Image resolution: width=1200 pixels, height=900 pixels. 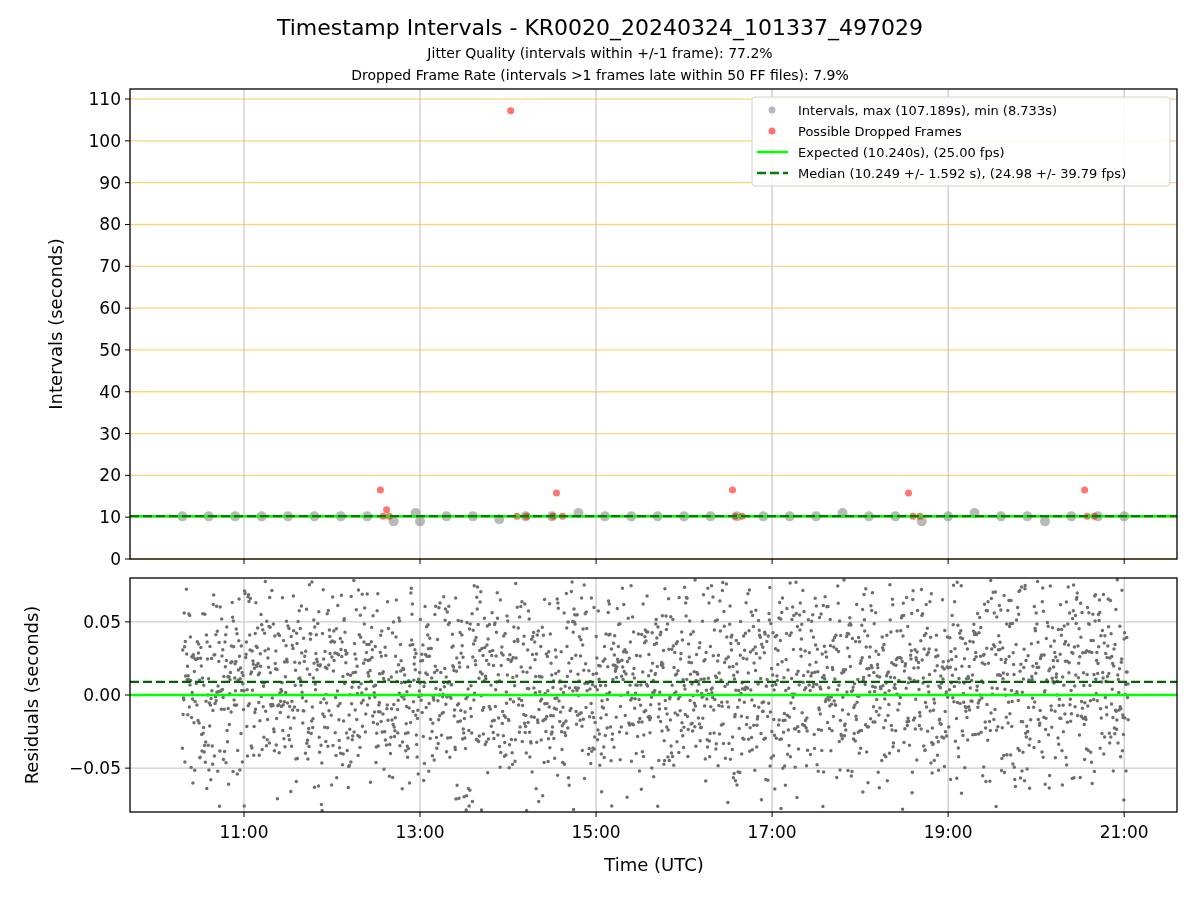 I want to click on chart-title: Timestamp Intervals - KR0020_20240324_101337_497029, so click(x=600, y=28).